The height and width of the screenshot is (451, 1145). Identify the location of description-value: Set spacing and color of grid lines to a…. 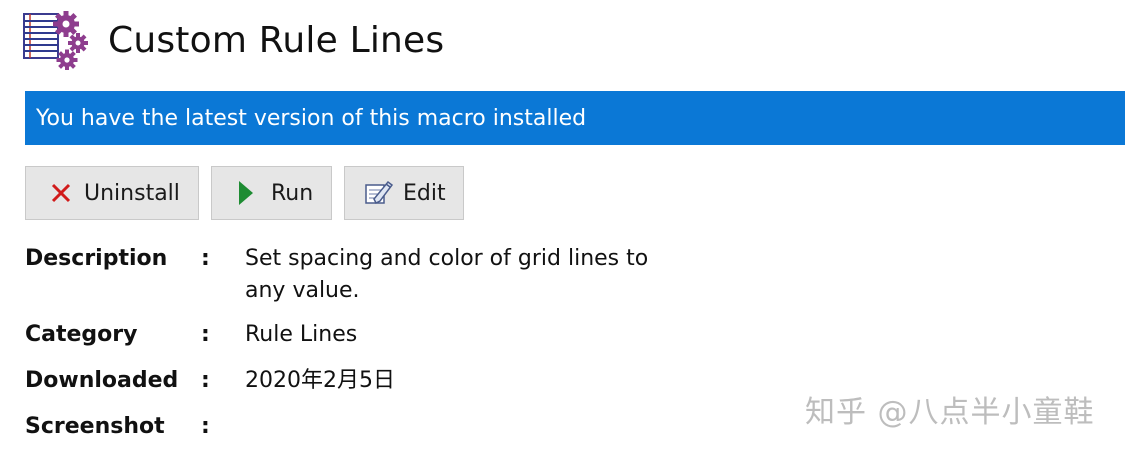
(447, 274).